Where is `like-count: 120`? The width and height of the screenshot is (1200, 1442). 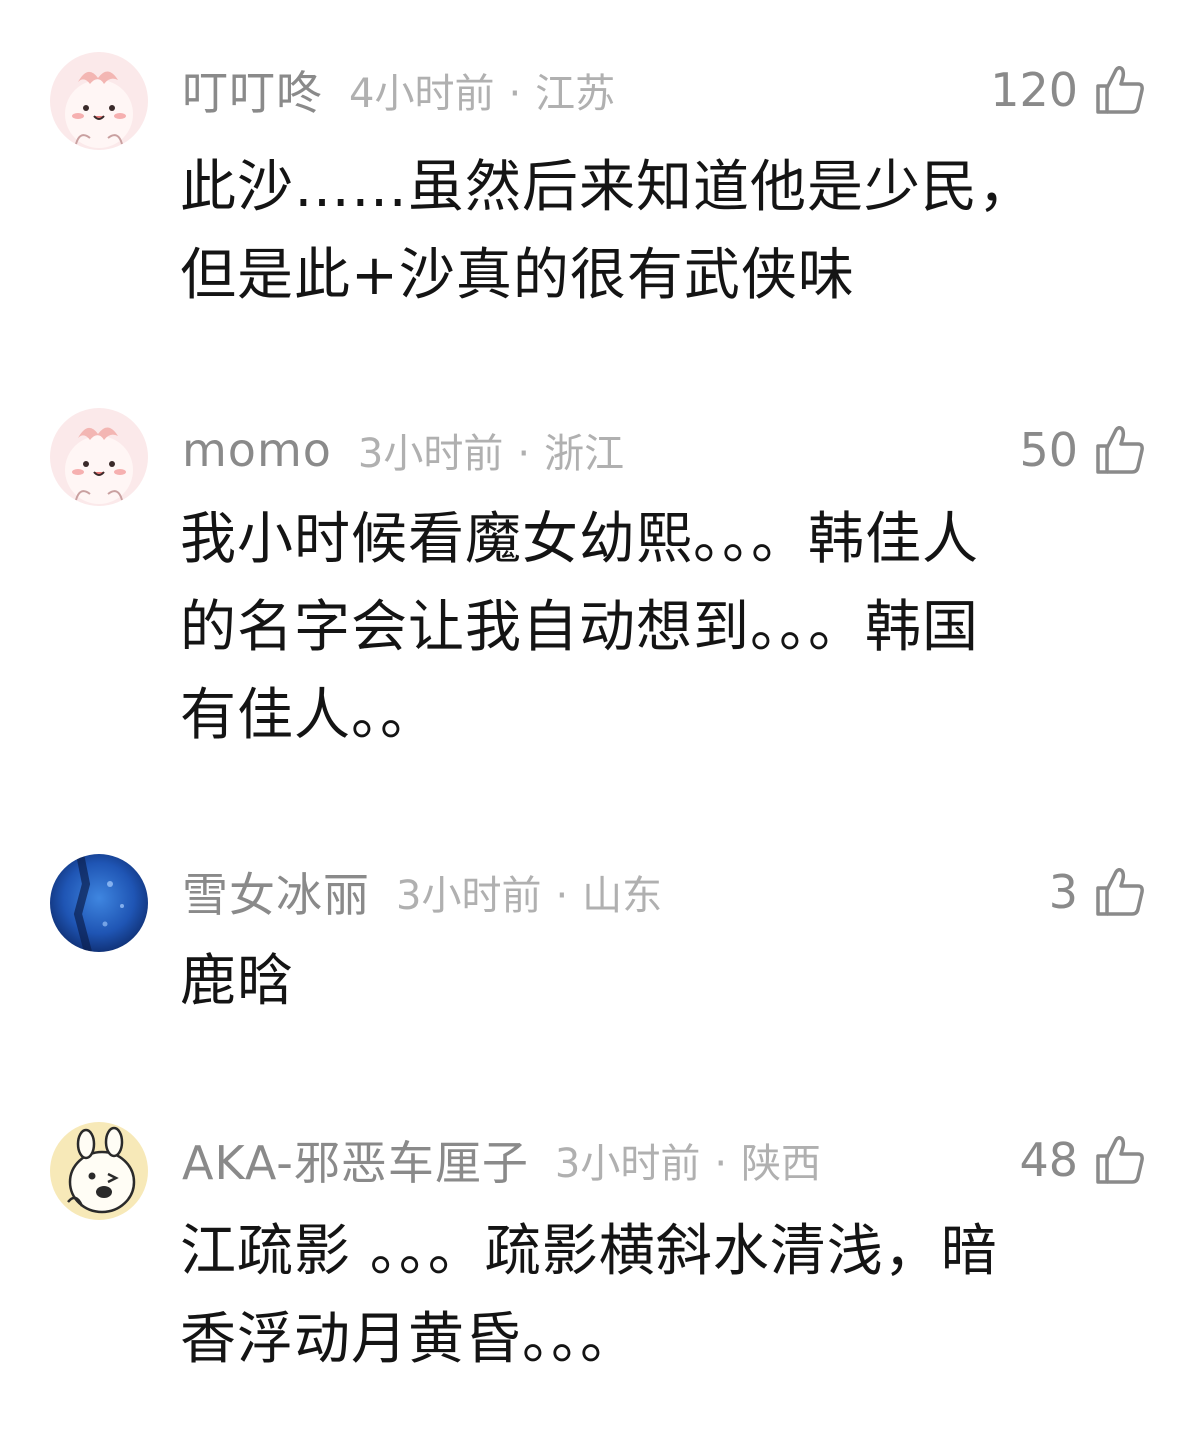
like-count: 120 is located at coordinates (1034, 90).